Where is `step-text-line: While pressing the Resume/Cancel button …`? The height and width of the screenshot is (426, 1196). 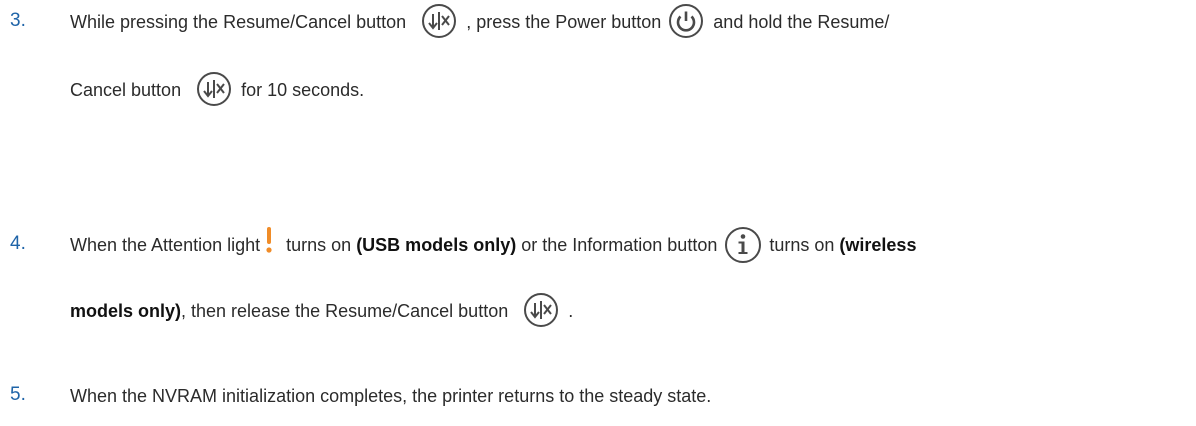 step-text-line: While pressing the Resume/Cancel button … is located at coordinates (479, 22).